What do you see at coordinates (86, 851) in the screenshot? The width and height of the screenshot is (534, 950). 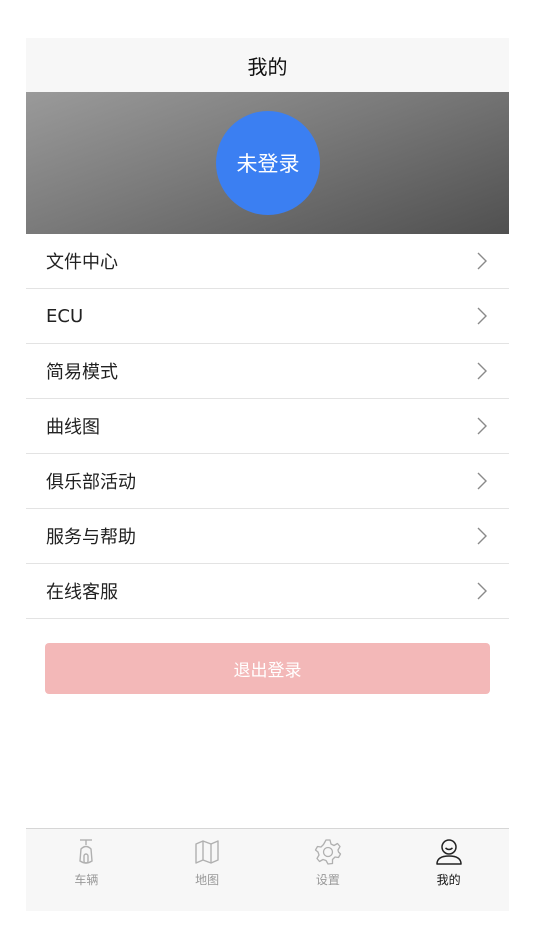 I see `scooter-icon` at bounding box center [86, 851].